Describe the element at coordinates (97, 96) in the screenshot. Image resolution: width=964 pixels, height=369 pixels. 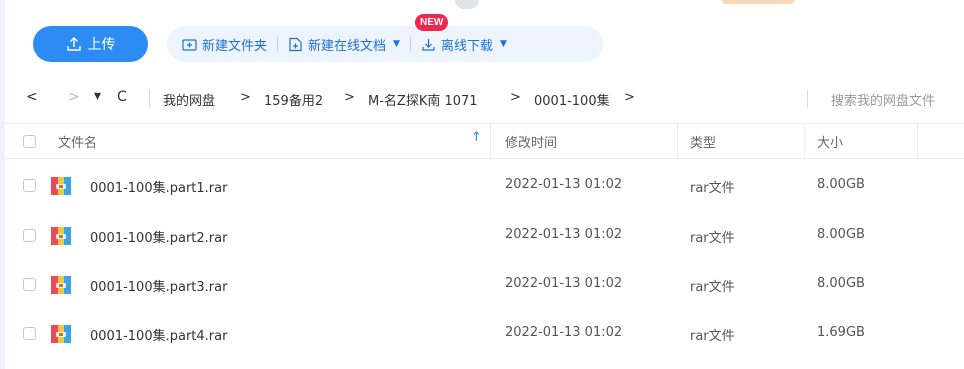
I see `history-dropdown-icon: ▾` at that location.